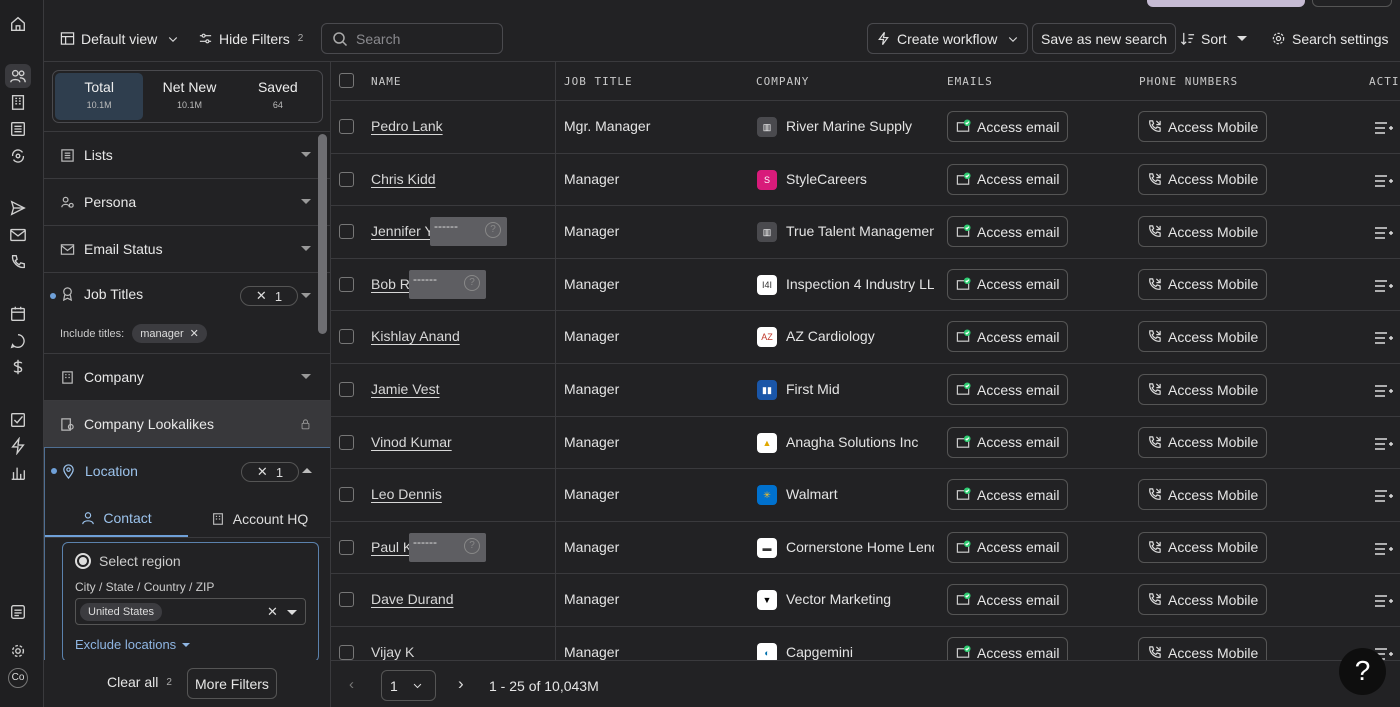 This screenshot has width=1400, height=707. Describe the element at coordinates (351, 684) in the screenshot. I see `previous-page-icon: ‹` at that location.